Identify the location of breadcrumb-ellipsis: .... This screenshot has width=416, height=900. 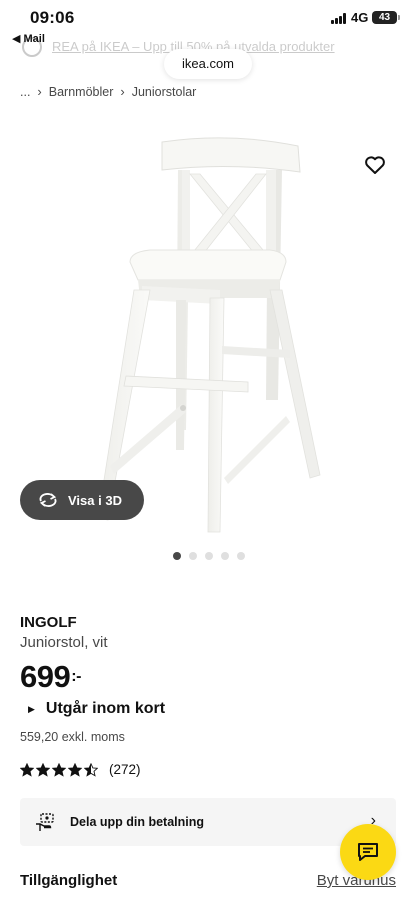
(25, 92).